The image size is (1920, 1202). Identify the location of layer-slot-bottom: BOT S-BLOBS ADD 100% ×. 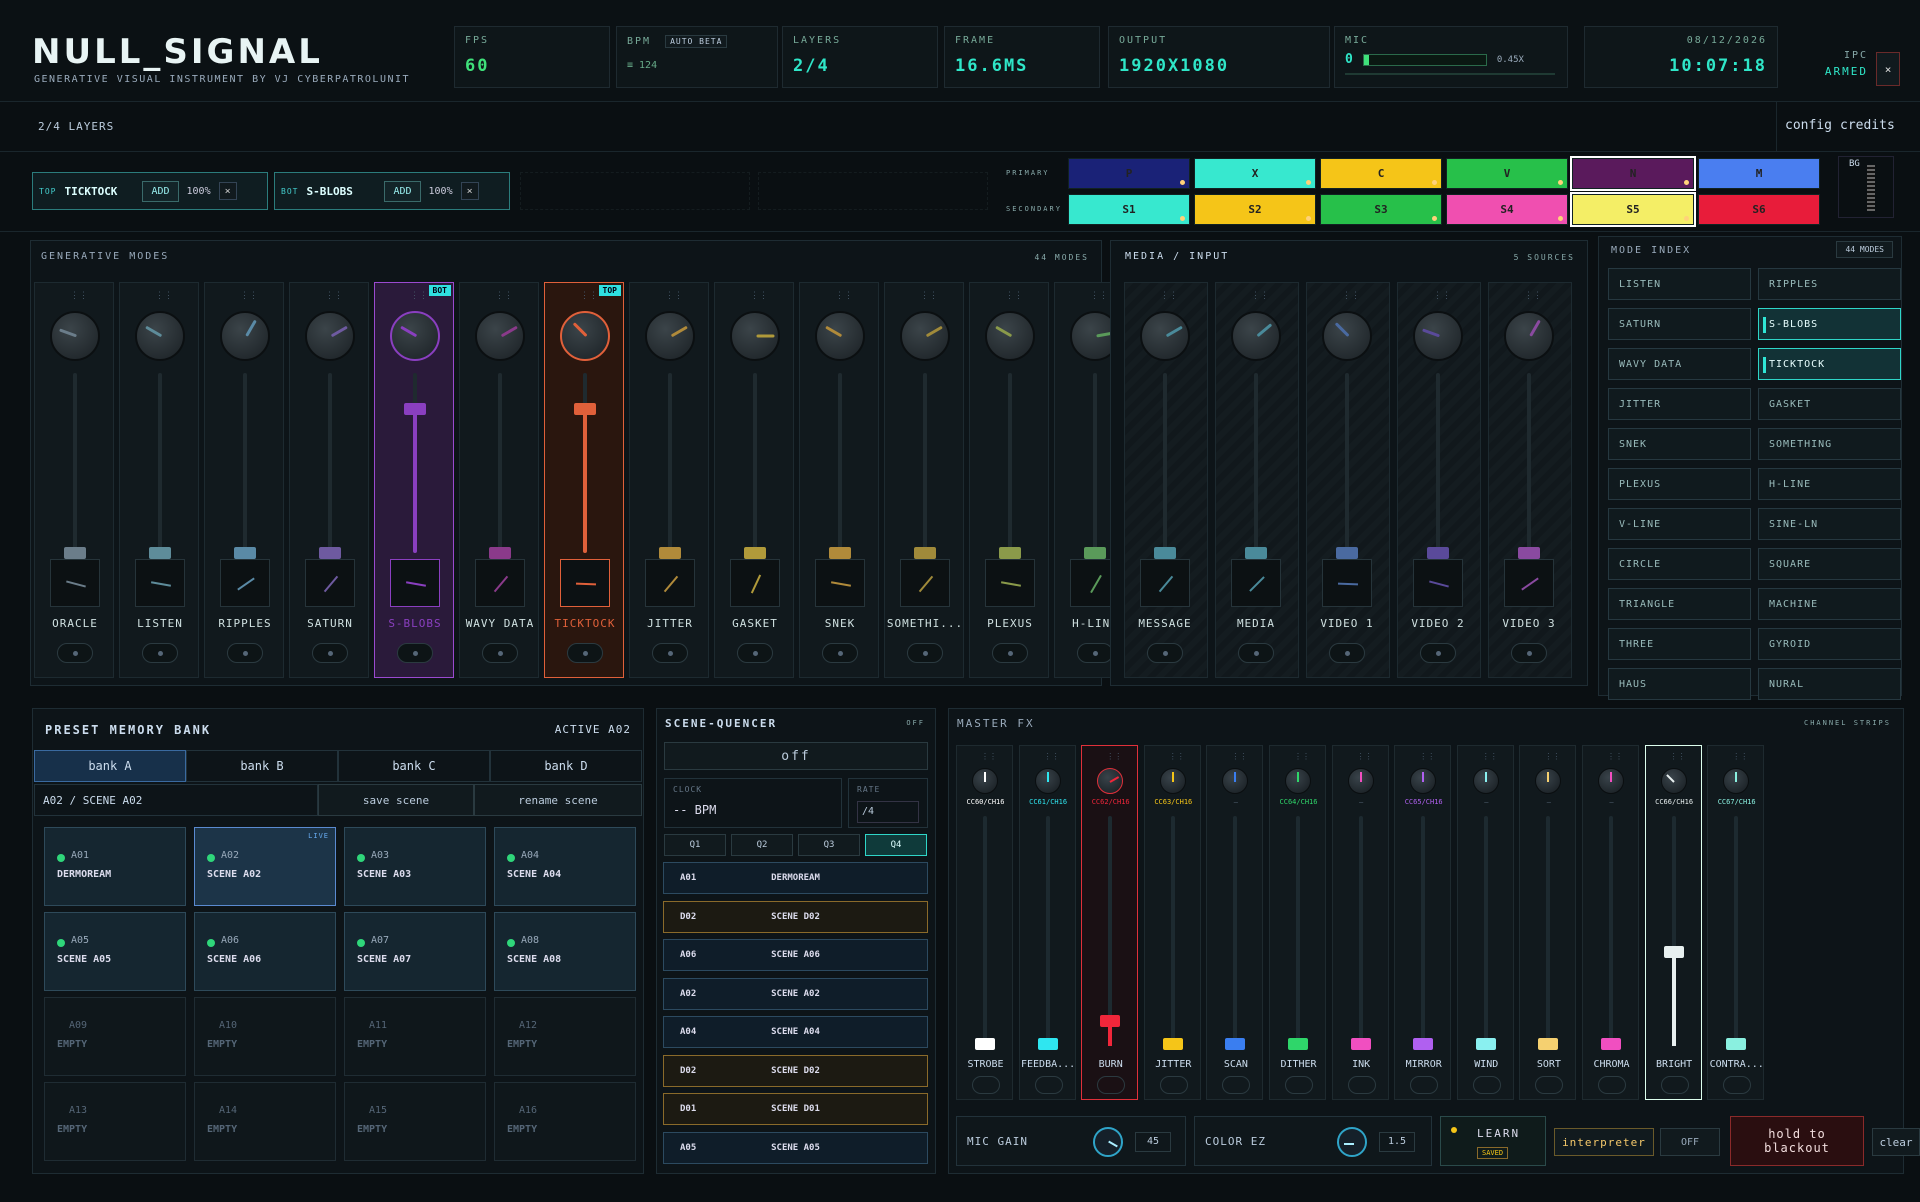
(392, 191).